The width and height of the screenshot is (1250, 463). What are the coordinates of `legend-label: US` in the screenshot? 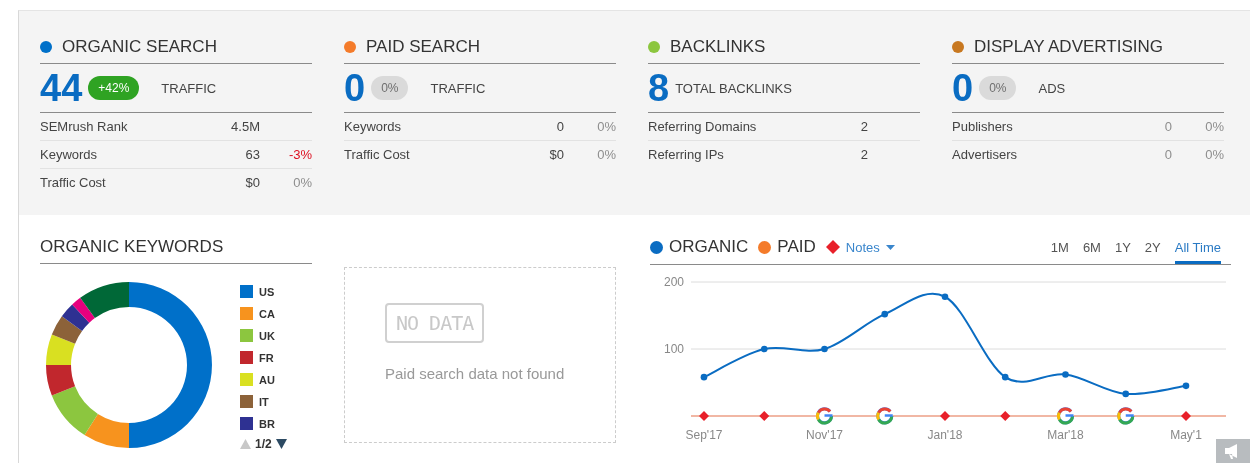 It's located at (267, 291).